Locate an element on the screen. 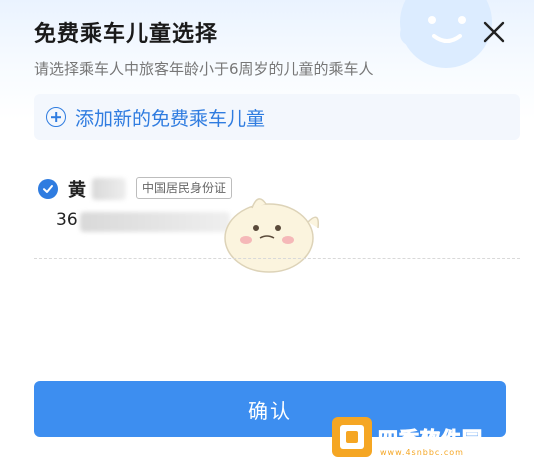  plus-circle-icon is located at coordinates (56, 117).